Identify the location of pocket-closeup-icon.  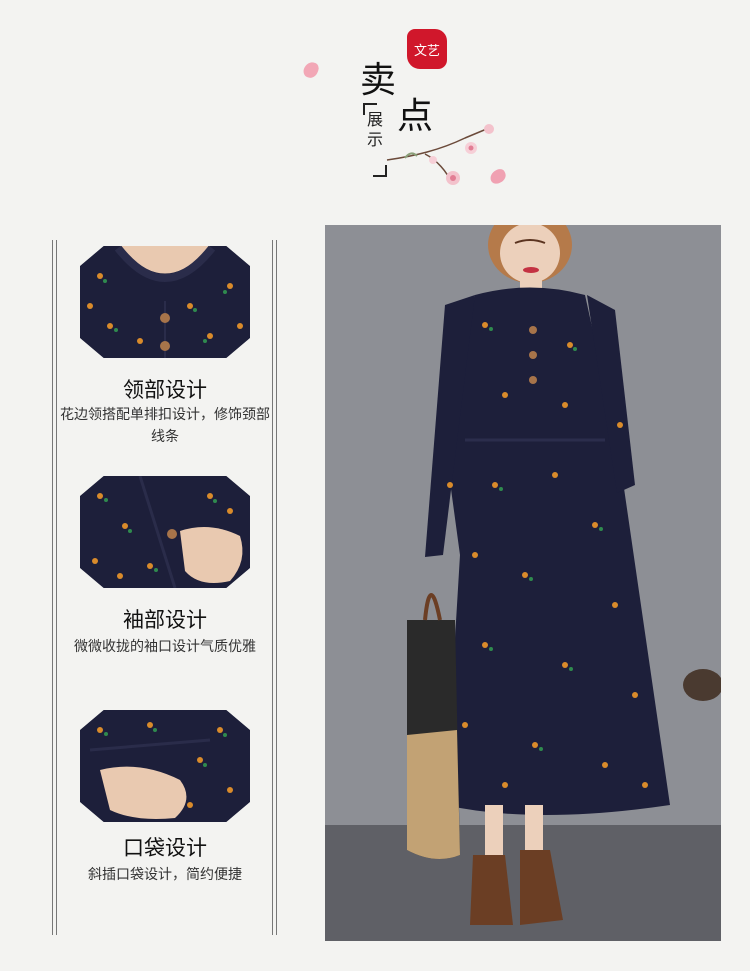
(165, 766).